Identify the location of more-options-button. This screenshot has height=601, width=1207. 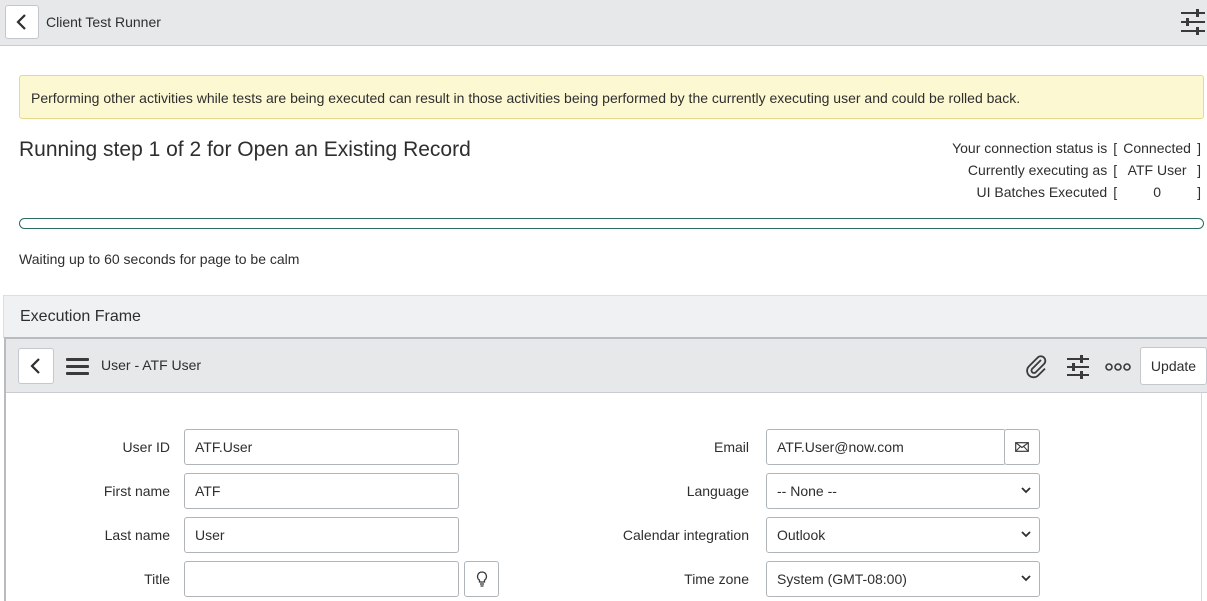
(1118, 367).